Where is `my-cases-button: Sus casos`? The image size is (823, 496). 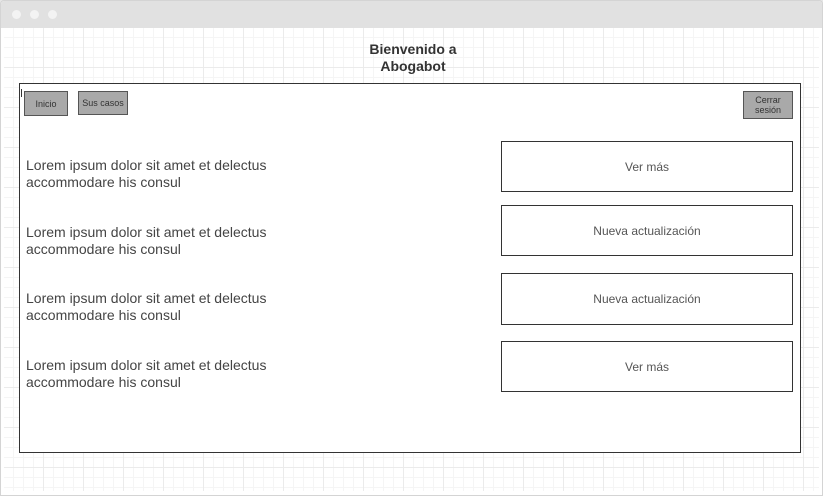 my-cases-button: Sus casos is located at coordinates (103, 103).